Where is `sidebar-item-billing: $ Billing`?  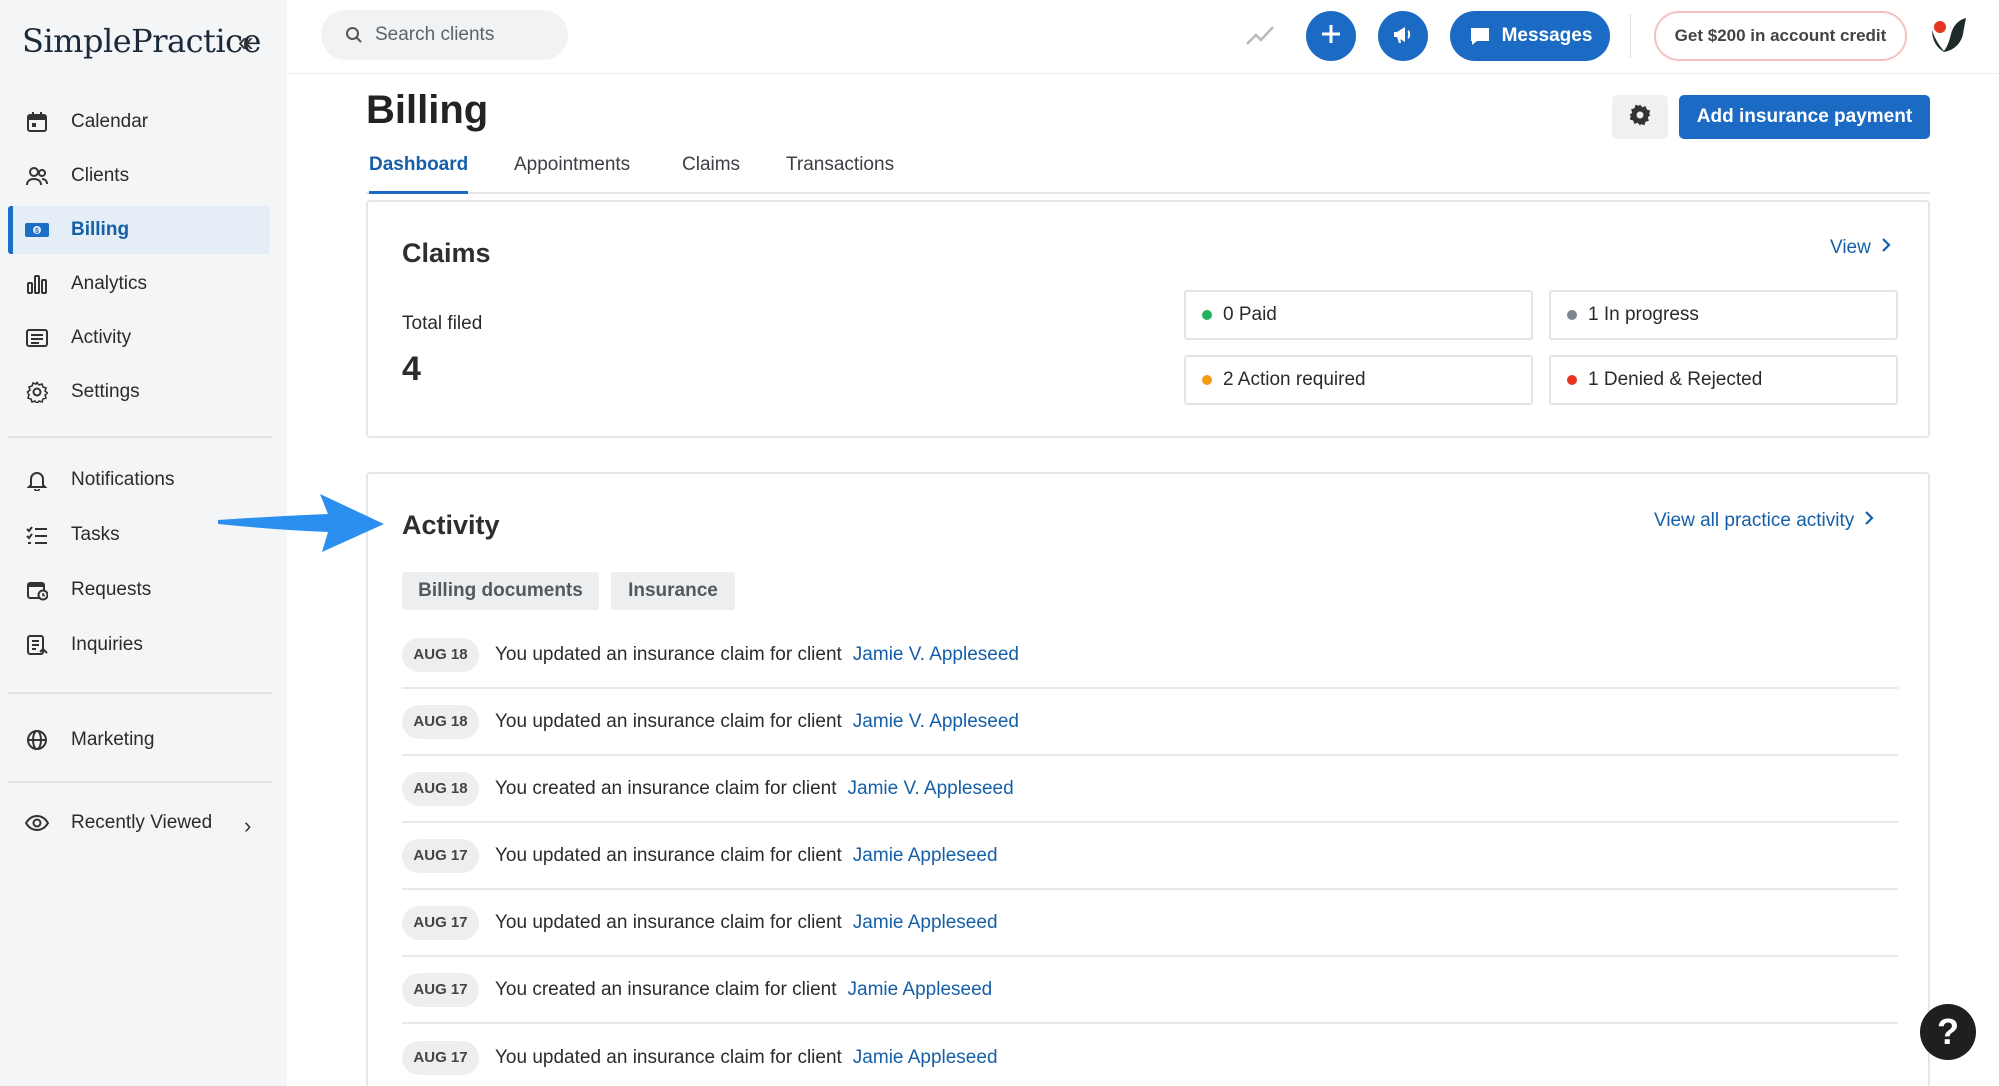
sidebar-item-billing: $ Billing is located at coordinates (139, 230).